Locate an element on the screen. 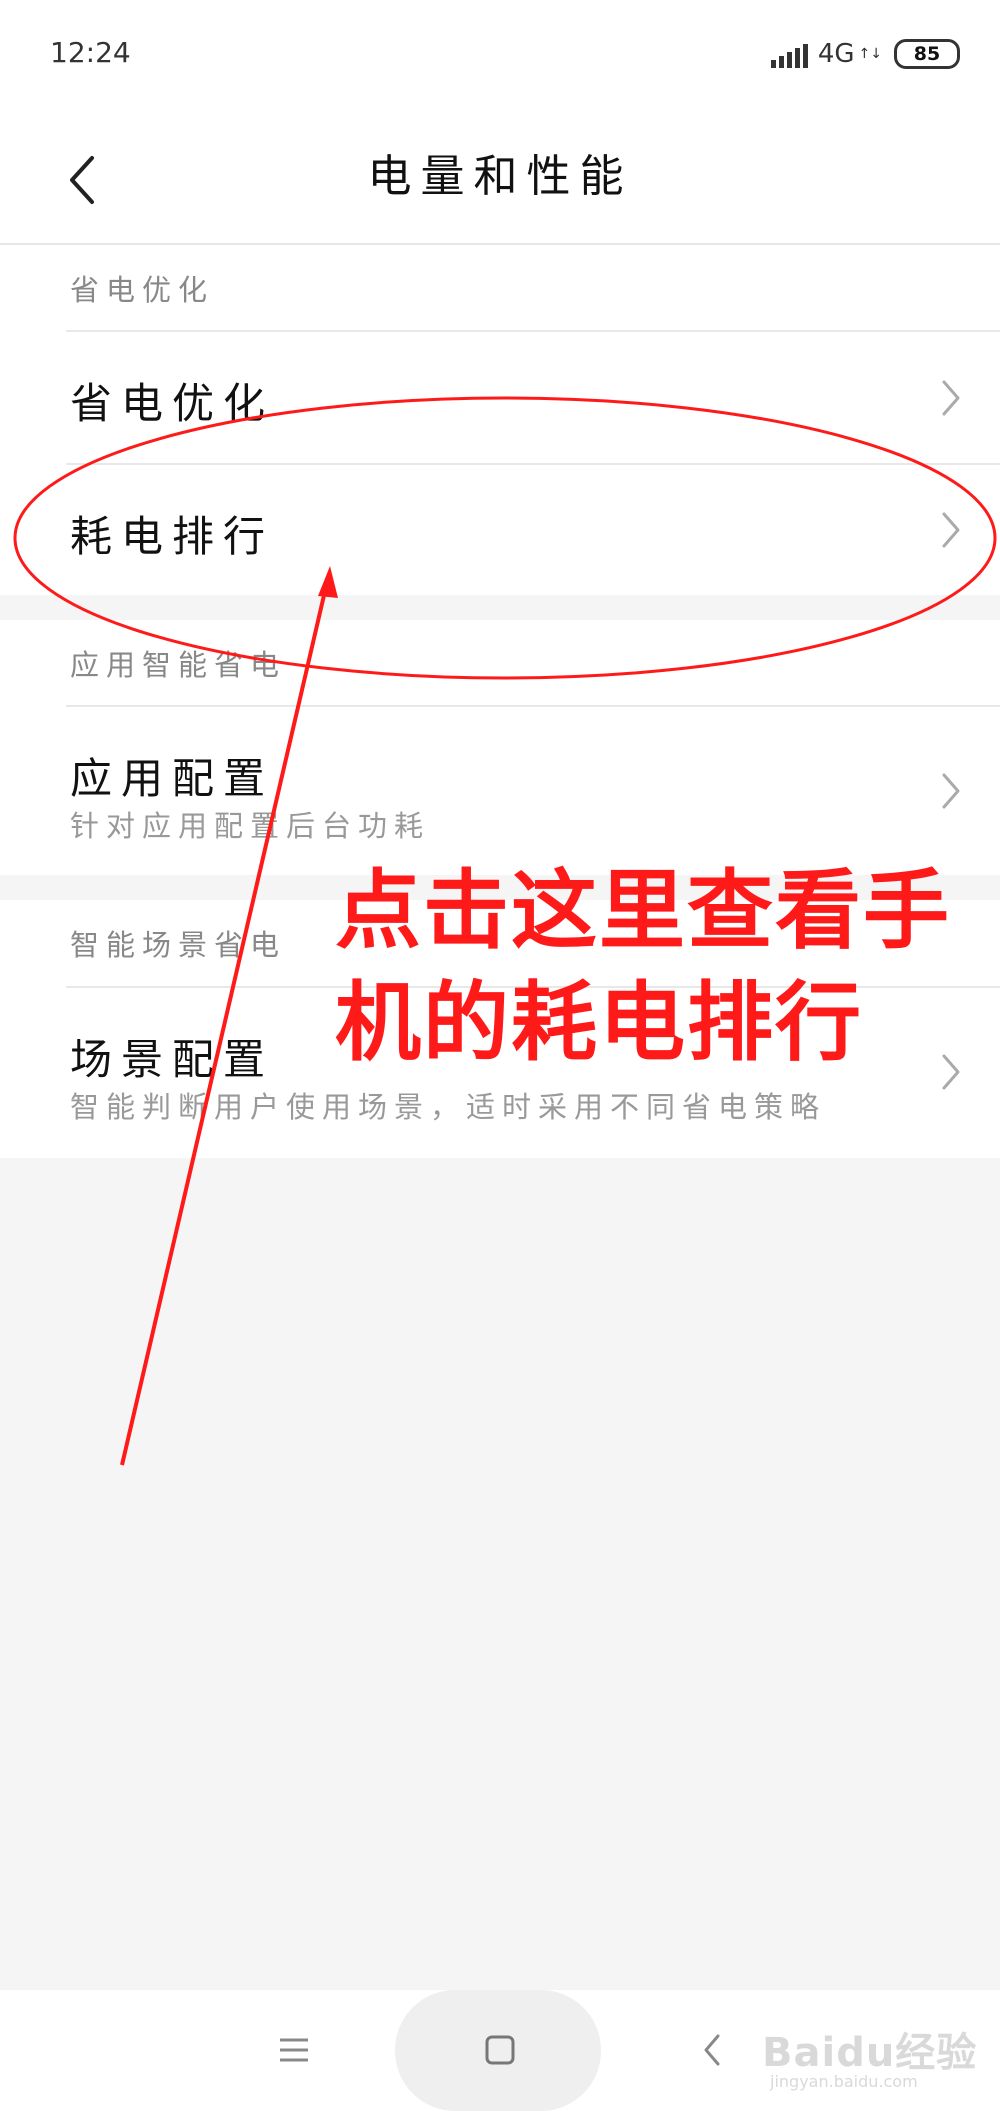  row-title: 省电优化 is located at coordinates (172, 403).